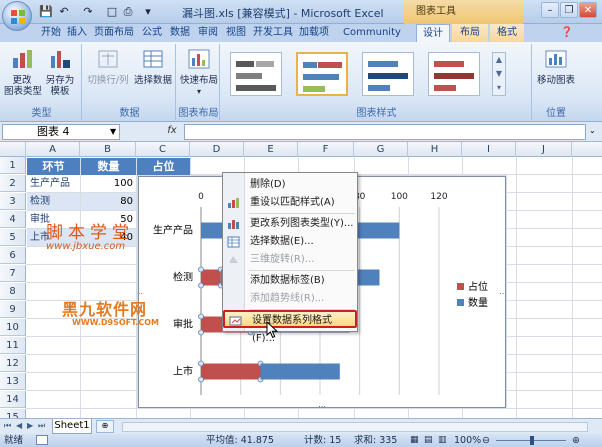  What do you see at coordinates (41, 426) in the screenshot?
I see `last-sheet-icon: ⏭` at bounding box center [41, 426].